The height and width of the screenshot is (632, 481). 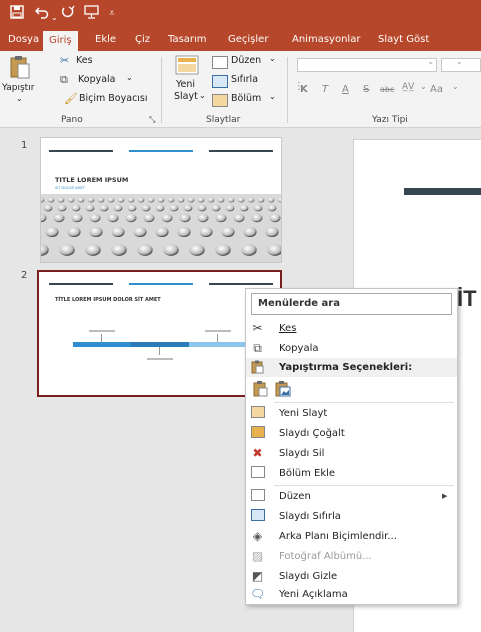 What do you see at coordinates (41, 14) in the screenshot?
I see `undo-icon` at bounding box center [41, 14].